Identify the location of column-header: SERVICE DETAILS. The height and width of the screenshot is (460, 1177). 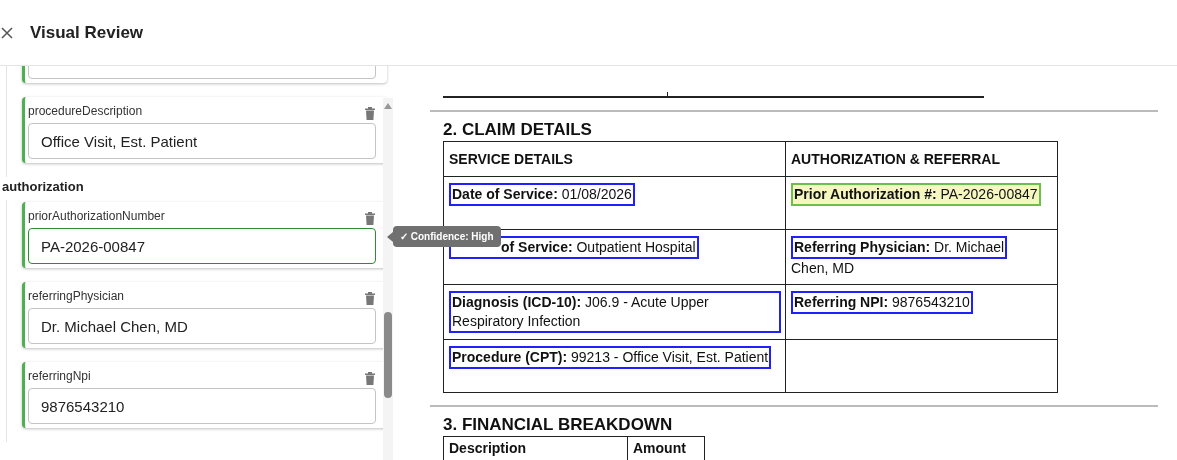
(511, 159).